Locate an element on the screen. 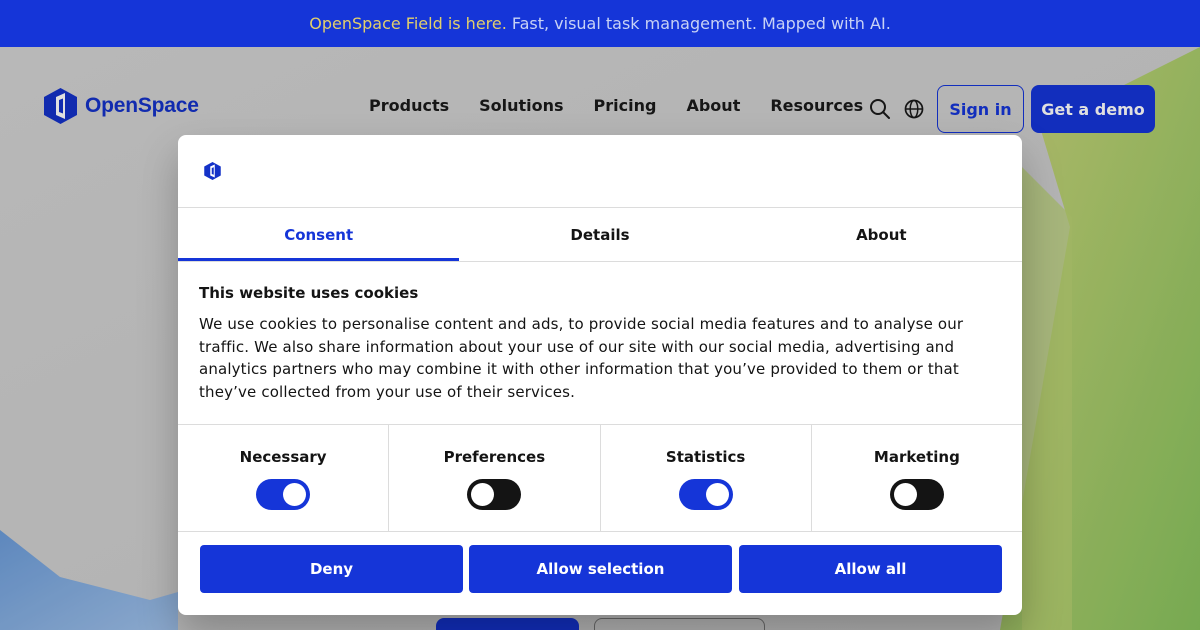  tab-about: About is located at coordinates (881, 234).